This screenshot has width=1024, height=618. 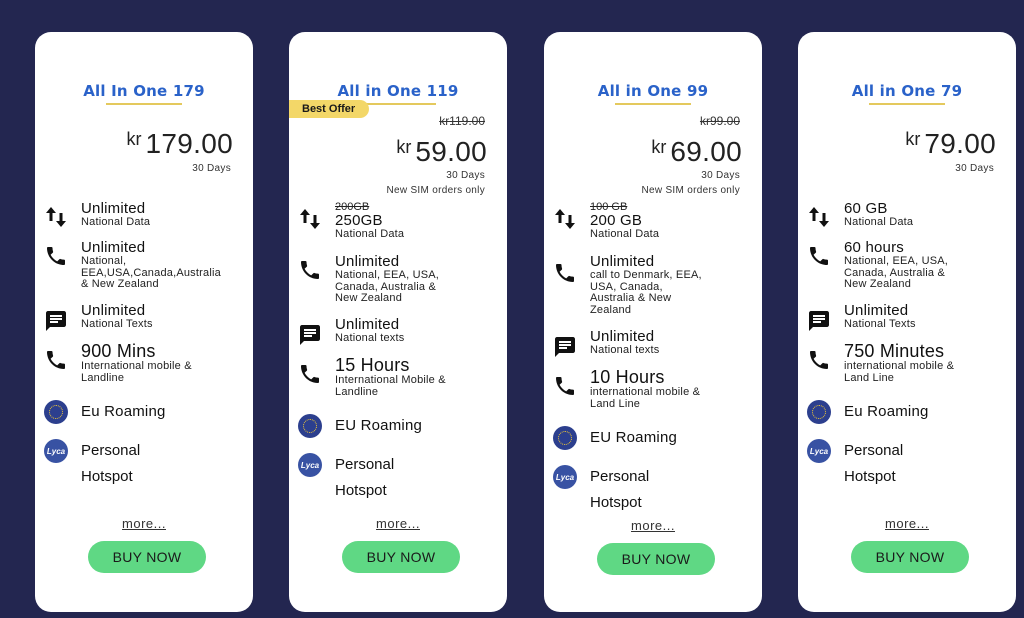 What do you see at coordinates (359, 220) in the screenshot?
I see `data-amount: 250GB` at bounding box center [359, 220].